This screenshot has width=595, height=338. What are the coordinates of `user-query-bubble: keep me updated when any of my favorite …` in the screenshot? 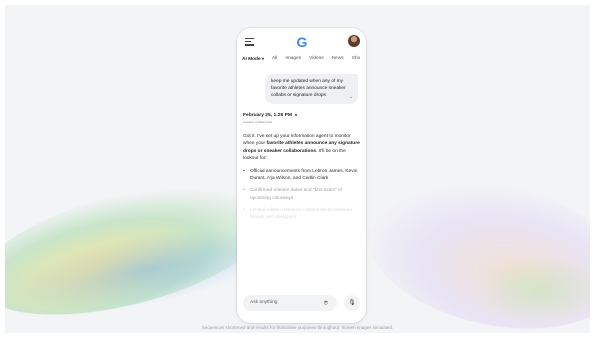 It's located at (311, 89).